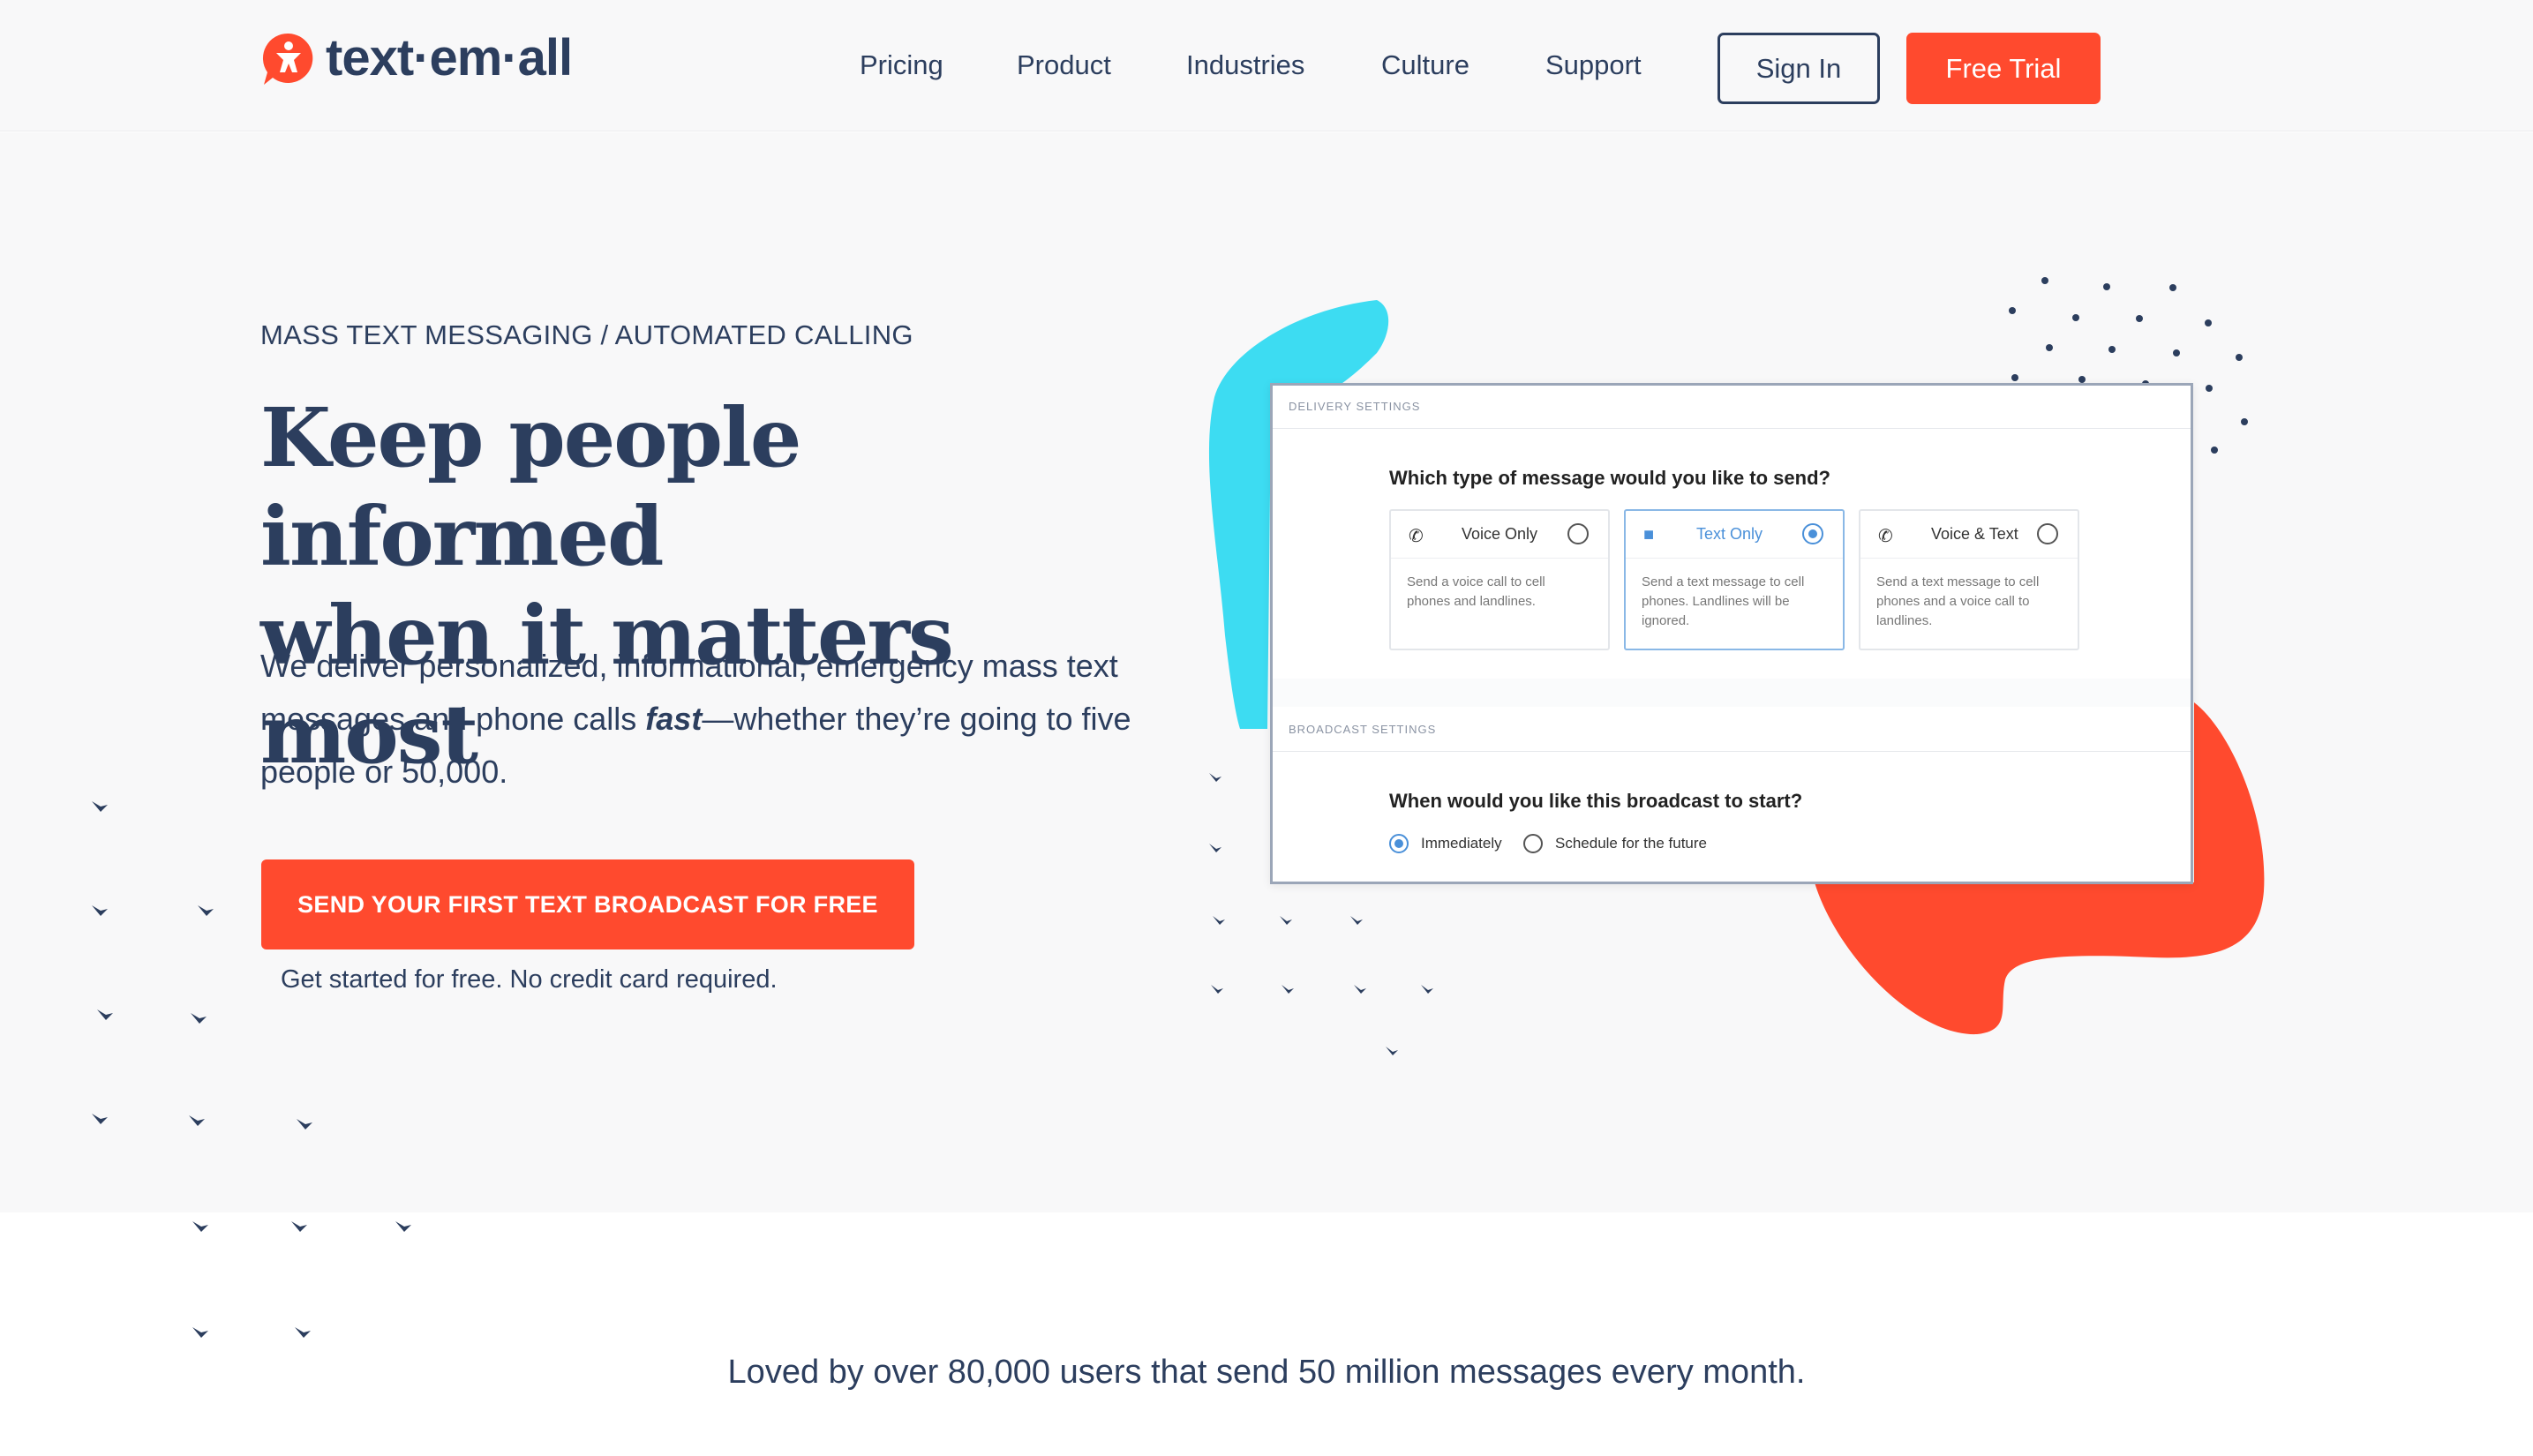  I want to click on logo: text·em·all, so click(417, 57).